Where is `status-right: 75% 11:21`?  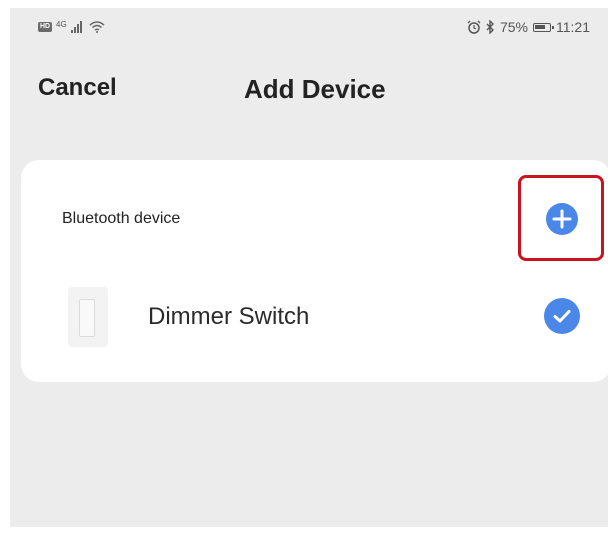 status-right: 75% 11:21 is located at coordinates (528, 27).